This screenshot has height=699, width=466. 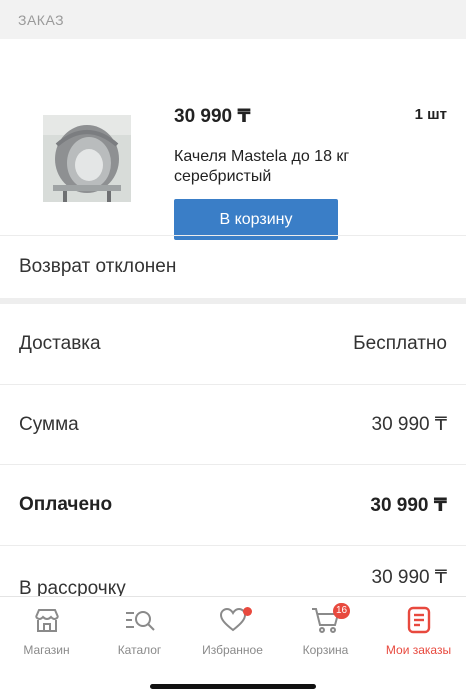 What do you see at coordinates (408, 505) in the screenshot?
I see `paid-value: 30 990 ₸` at bounding box center [408, 505].